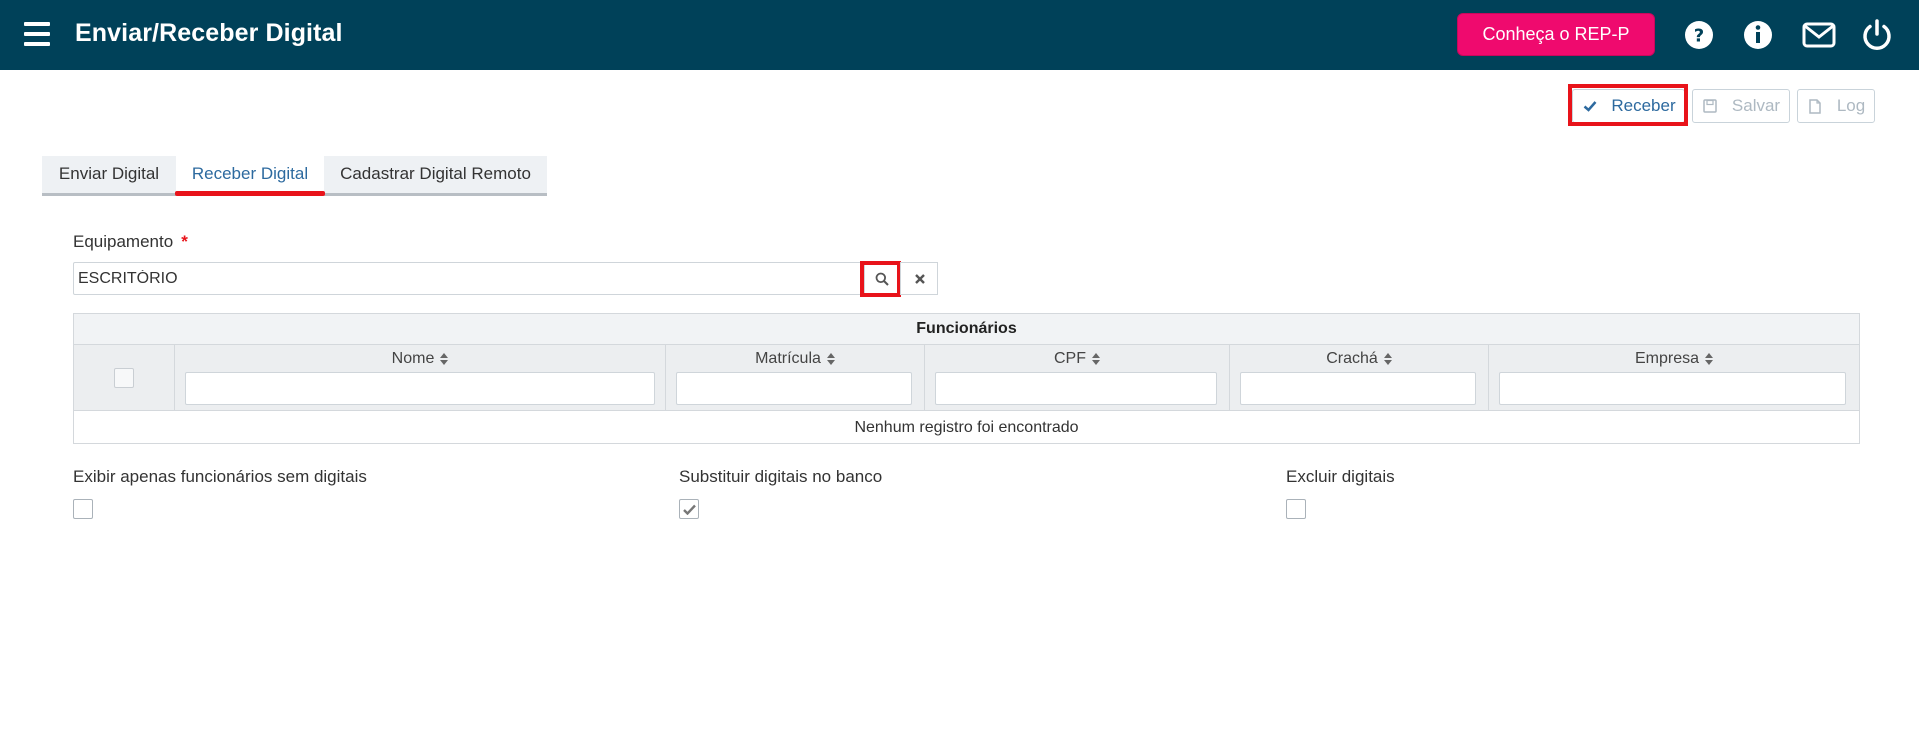 Image resolution: width=1919 pixels, height=737 pixels. Describe the element at coordinates (1756, 105) in the screenshot. I see `salvar-label: Salvar` at that location.